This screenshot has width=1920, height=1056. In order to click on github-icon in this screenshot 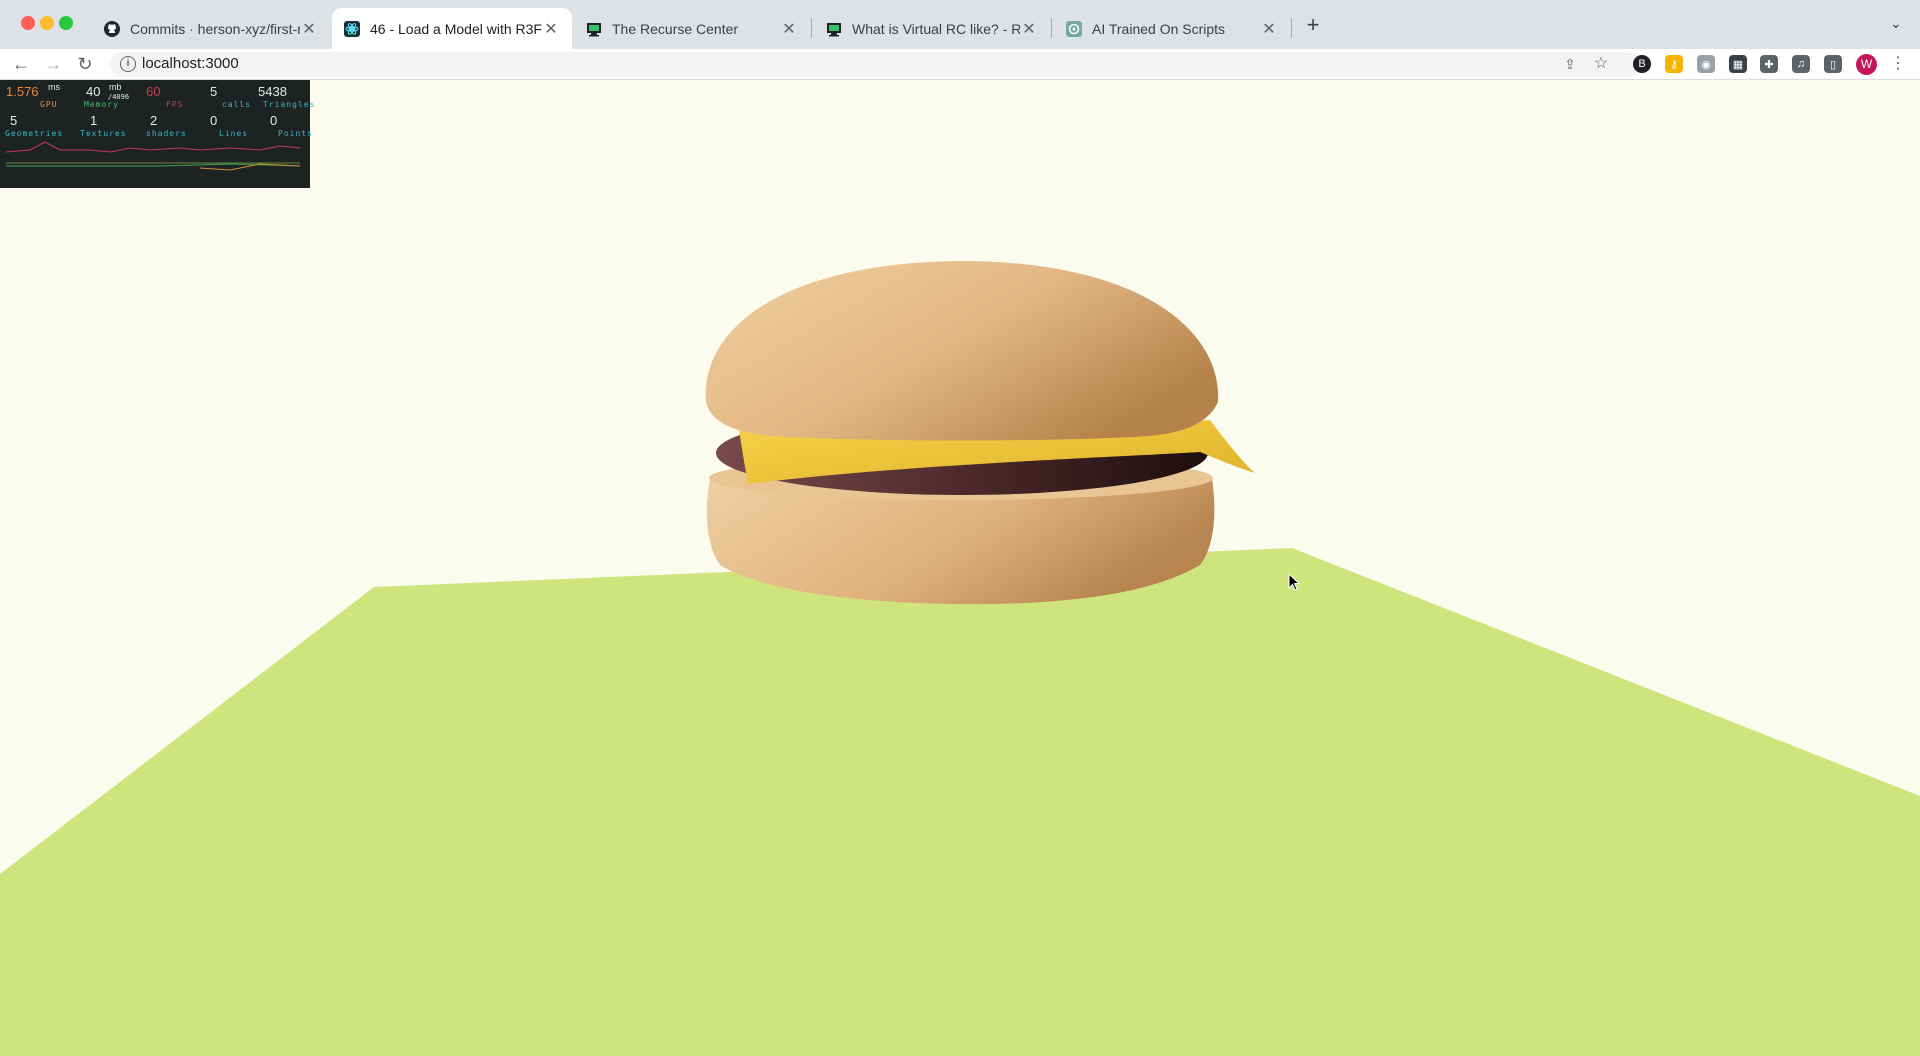, I will do `click(112, 28)`.